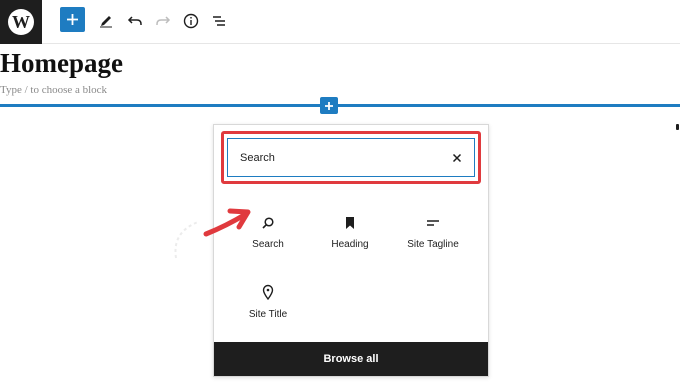 Image resolution: width=680 pixels, height=384 pixels. What do you see at coordinates (53, 90) in the screenshot?
I see `paragraph-placeholder: Type / to choose a block` at bounding box center [53, 90].